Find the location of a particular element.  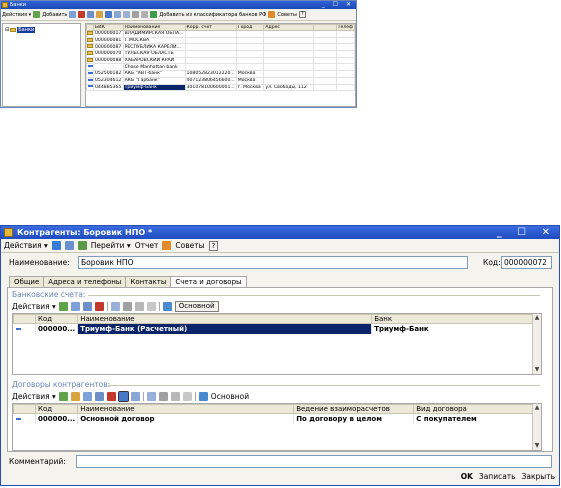

corr-cell is located at coordinates (210, 60).